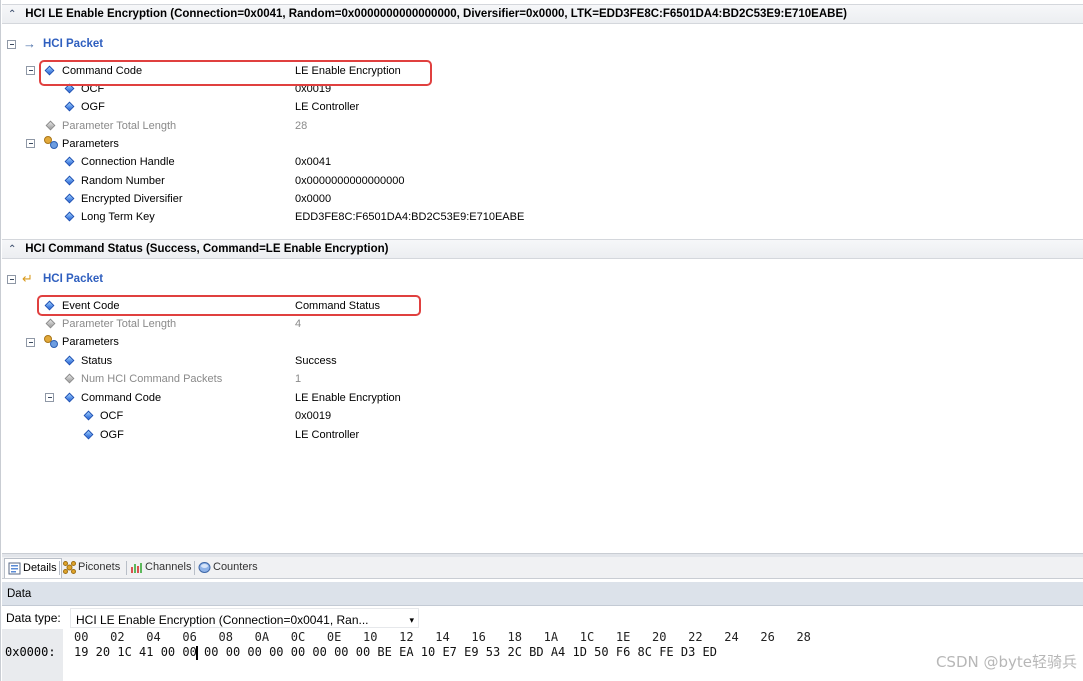 The image size is (1083, 681). Describe the element at coordinates (40, 568) in the screenshot. I see `tab-label: Details` at that location.